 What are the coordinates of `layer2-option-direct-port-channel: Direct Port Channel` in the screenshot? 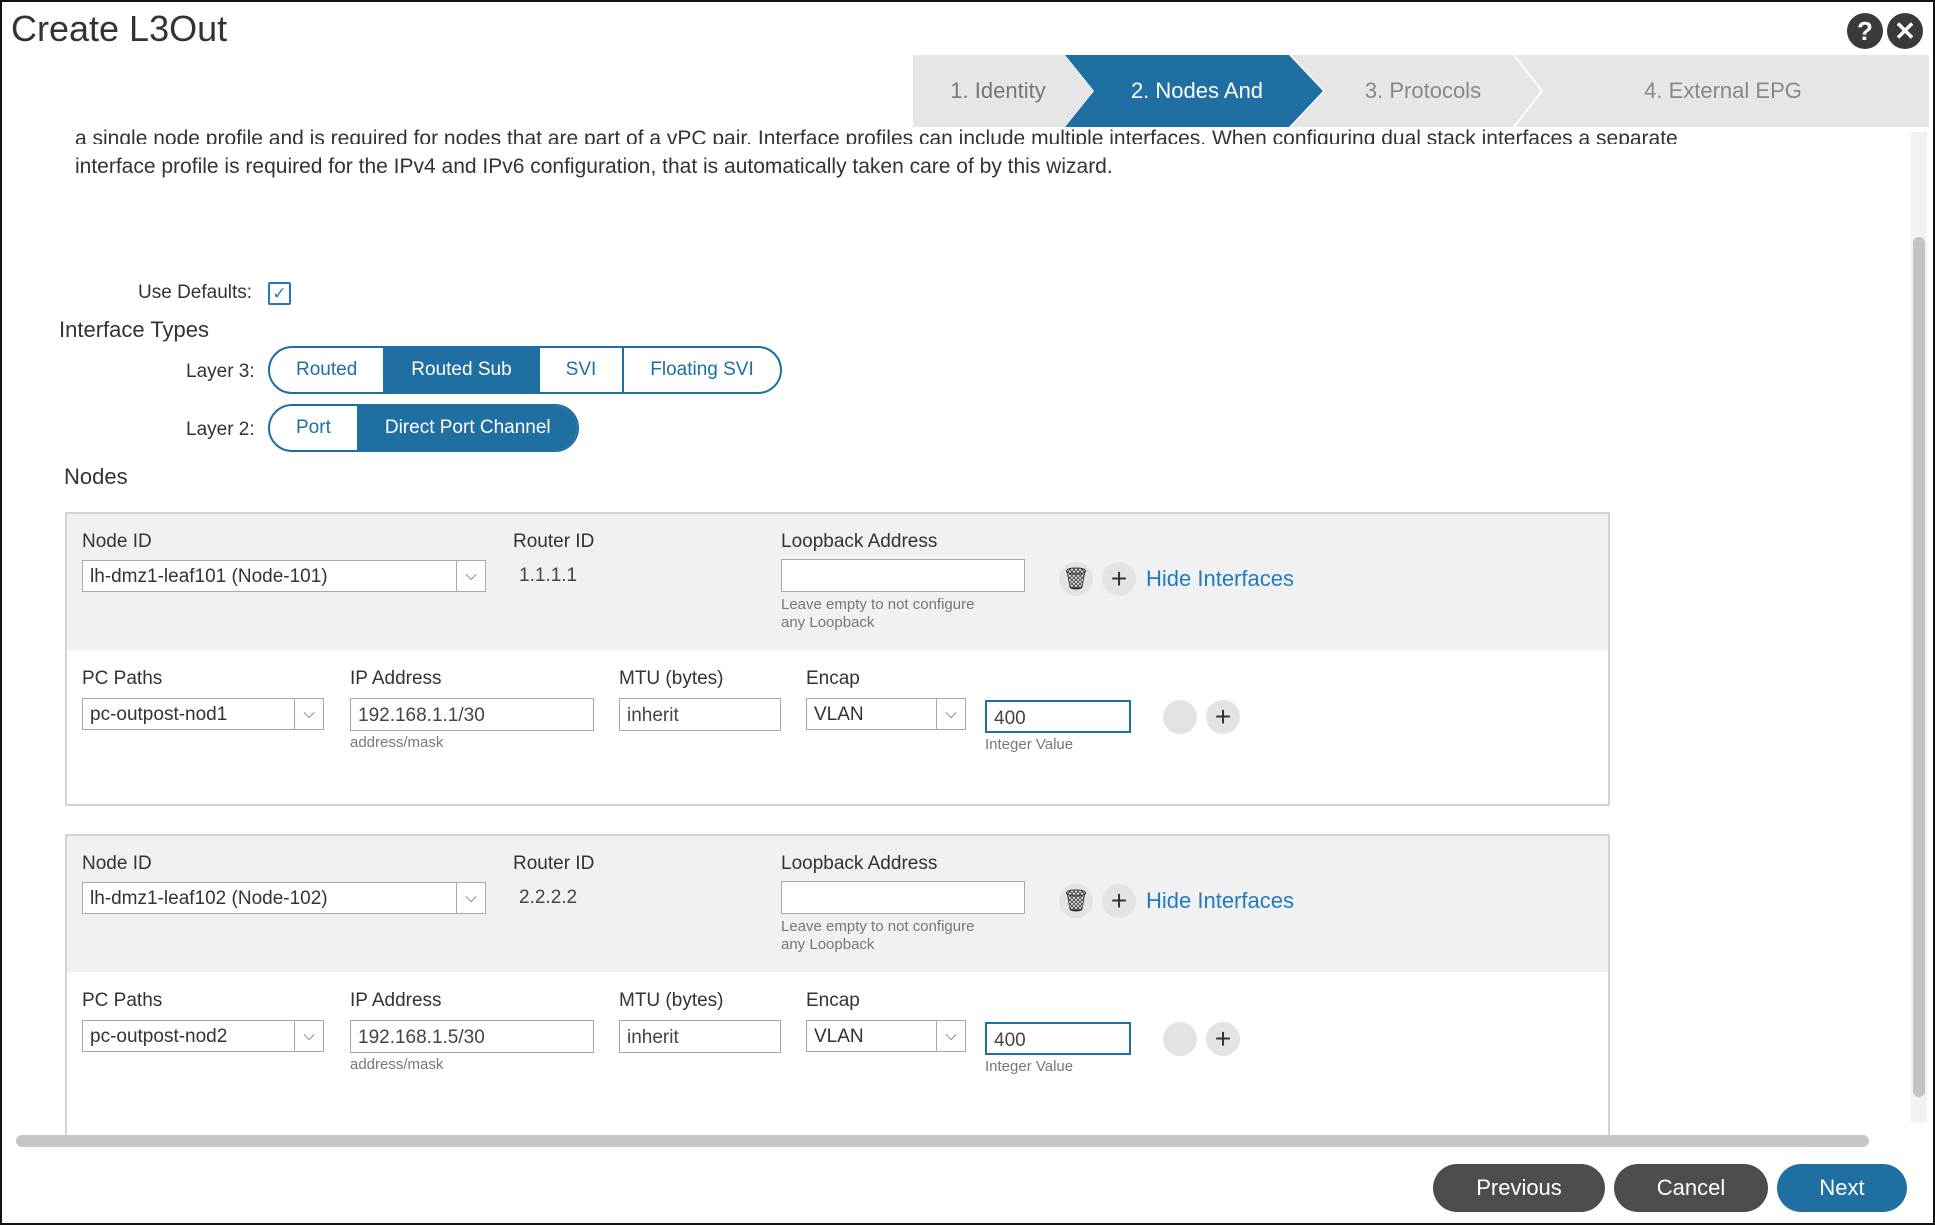 It's located at (467, 428).